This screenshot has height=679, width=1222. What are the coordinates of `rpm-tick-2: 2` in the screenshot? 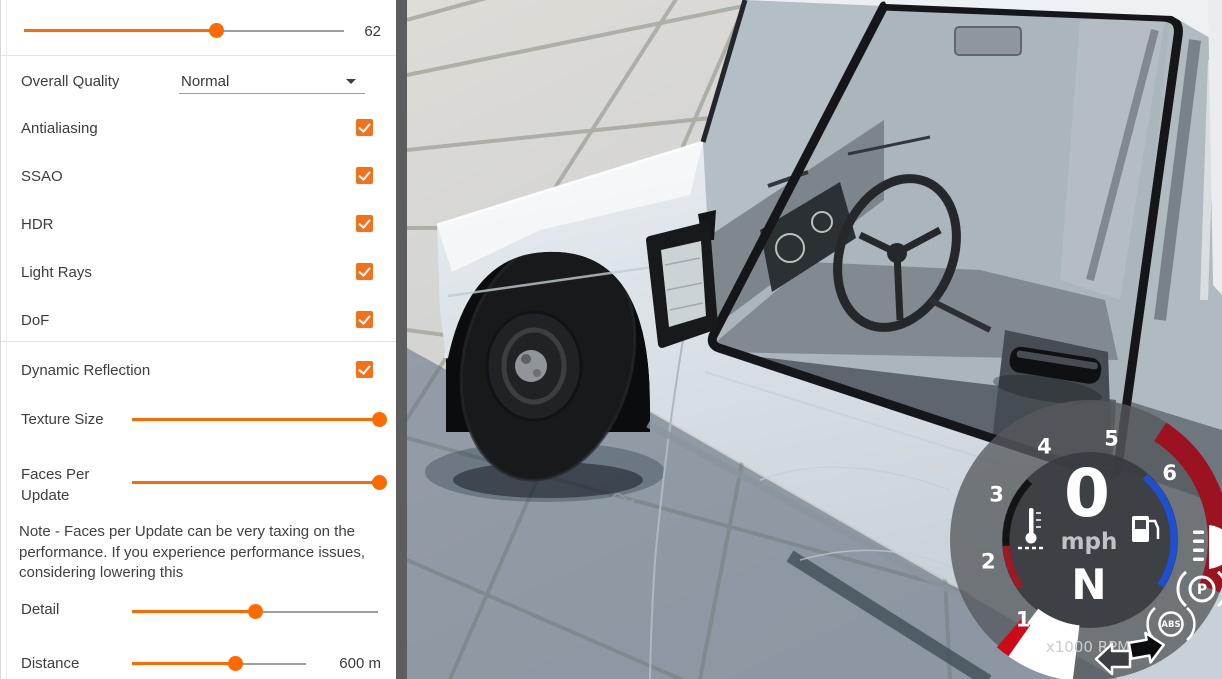 It's located at (988, 562).